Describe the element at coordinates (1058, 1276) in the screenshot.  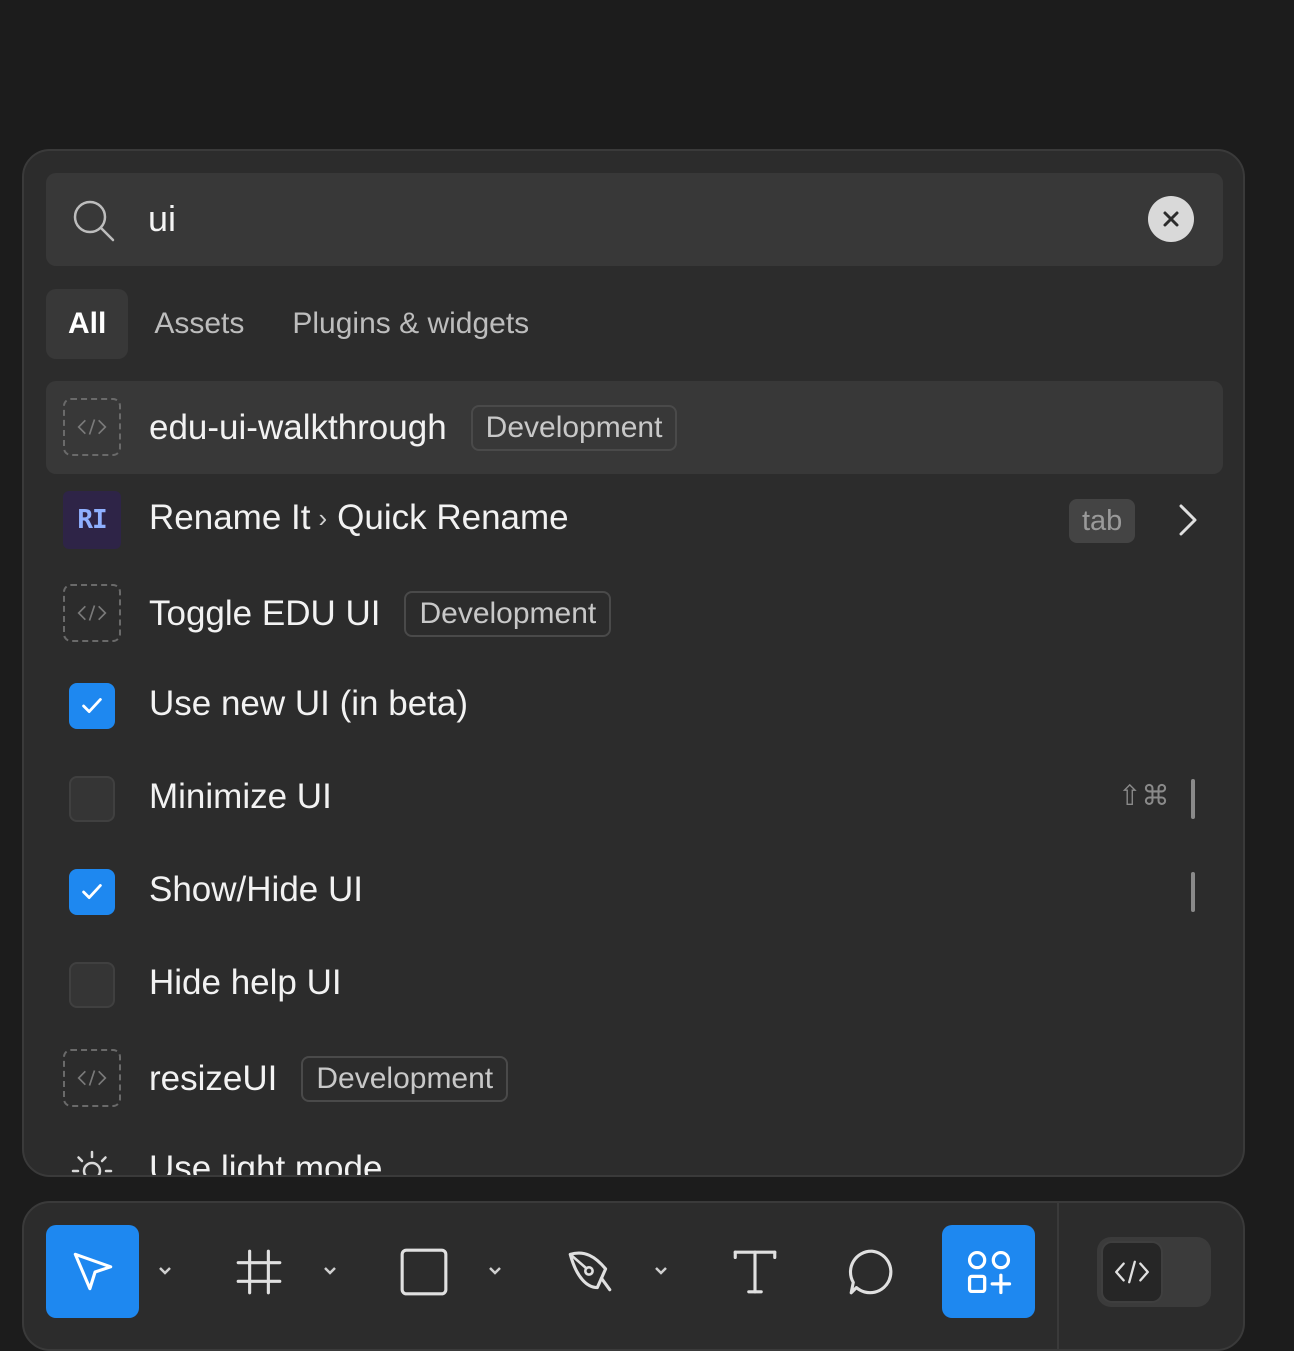
I see `toolbar-divider` at that location.